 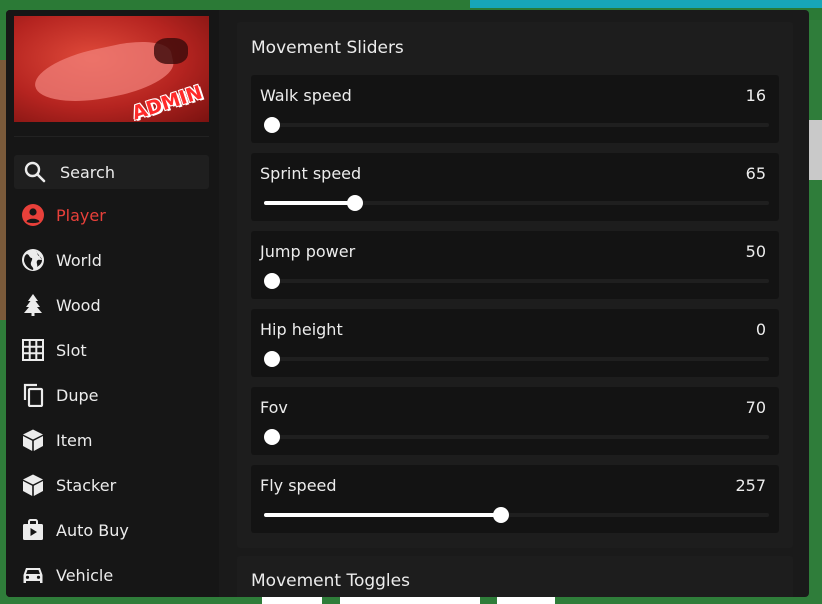 I want to click on slider-label: Fly speed, so click(x=298, y=485).